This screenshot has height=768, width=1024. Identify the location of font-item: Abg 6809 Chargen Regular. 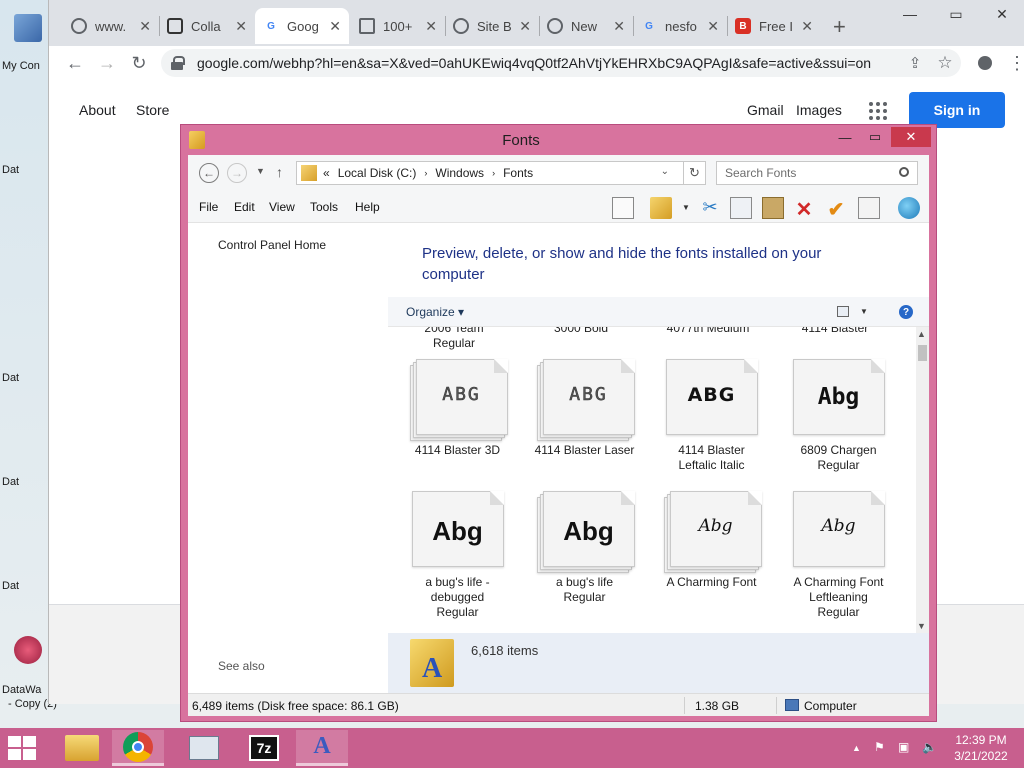
(838, 416).